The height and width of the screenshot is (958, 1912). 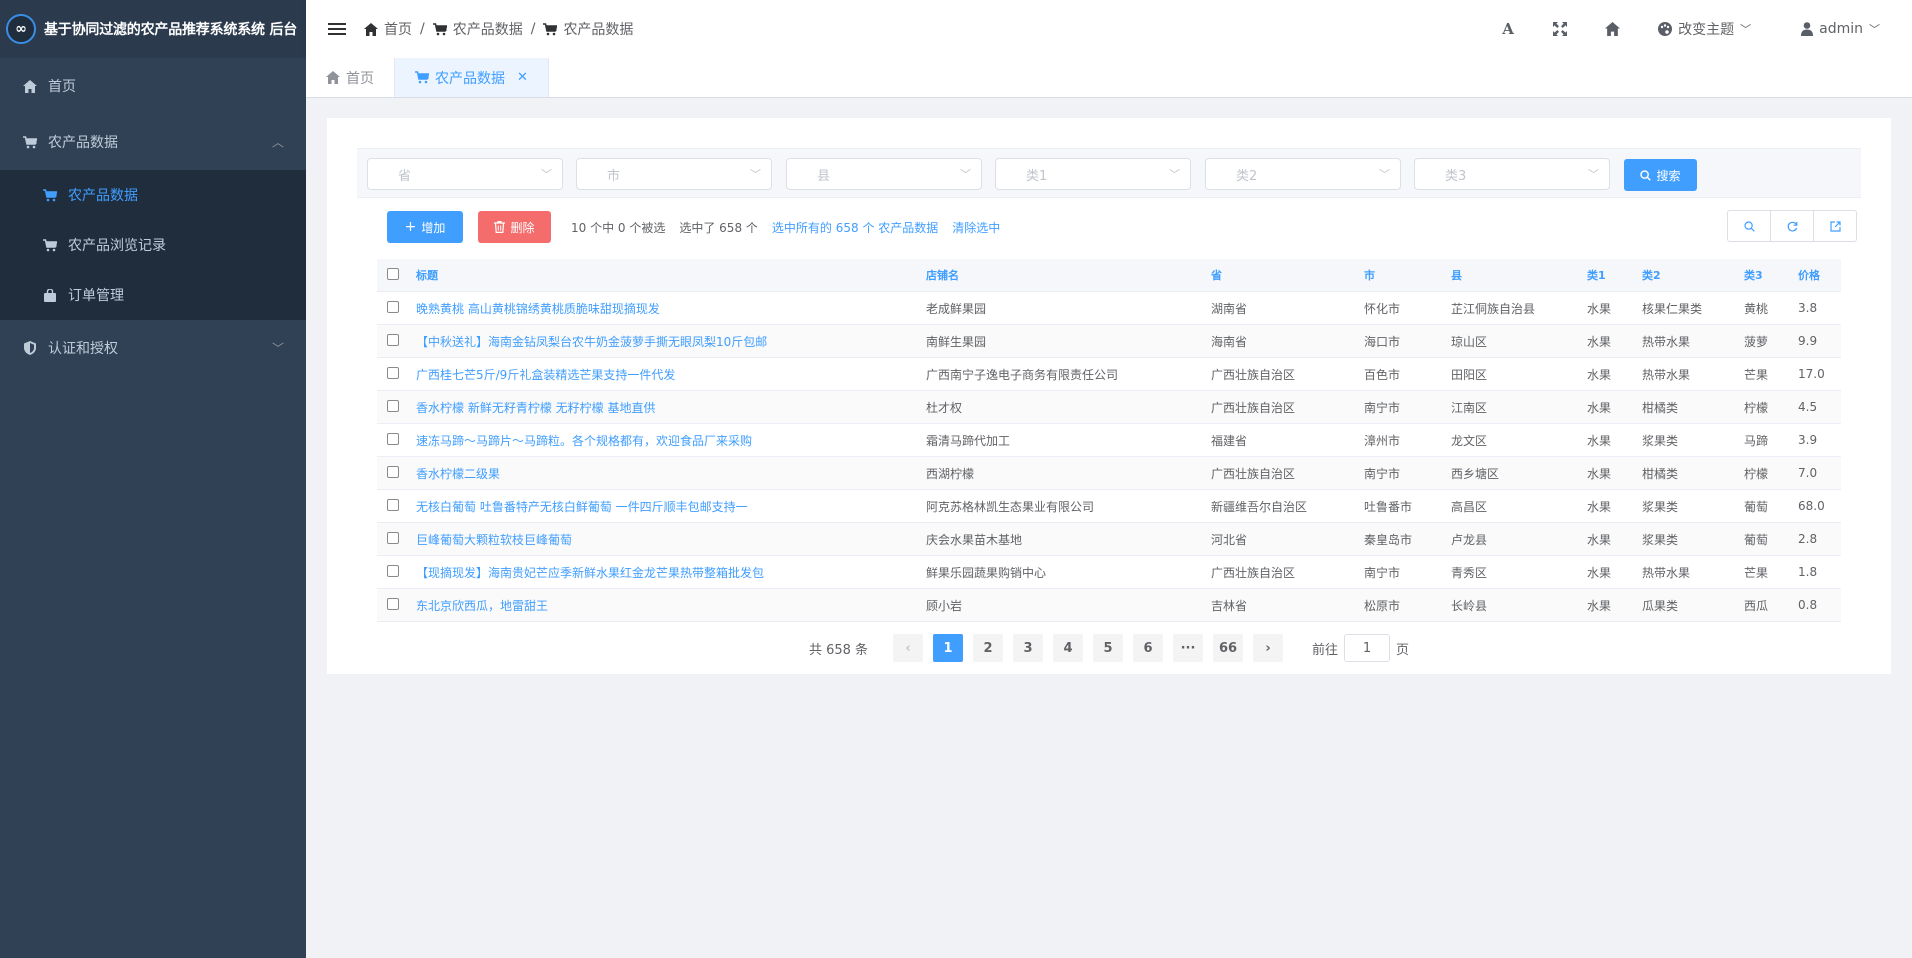 What do you see at coordinates (1010, 506) in the screenshot?
I see `cell-shop: 阿克苏格林凯生态果业有限公司` at bounding box center [1010, 506].